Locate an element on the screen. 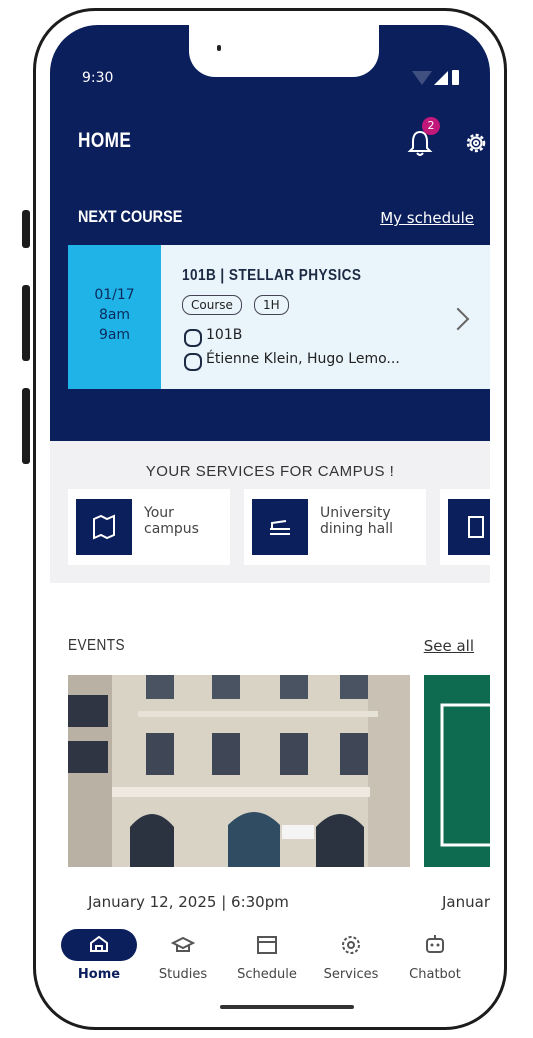 The width and height of the screenshot is (533, 1038). page-title: HOME is located at coordinates (105, 140).